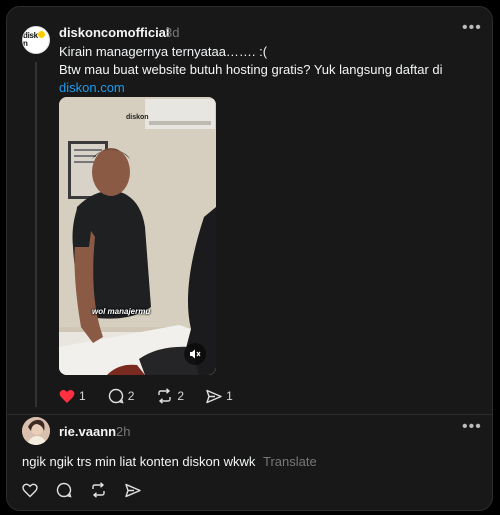 Image resolution: width=500 pixels, height=515 pixels. I want to click on like-count: 1, so click(82, 396).